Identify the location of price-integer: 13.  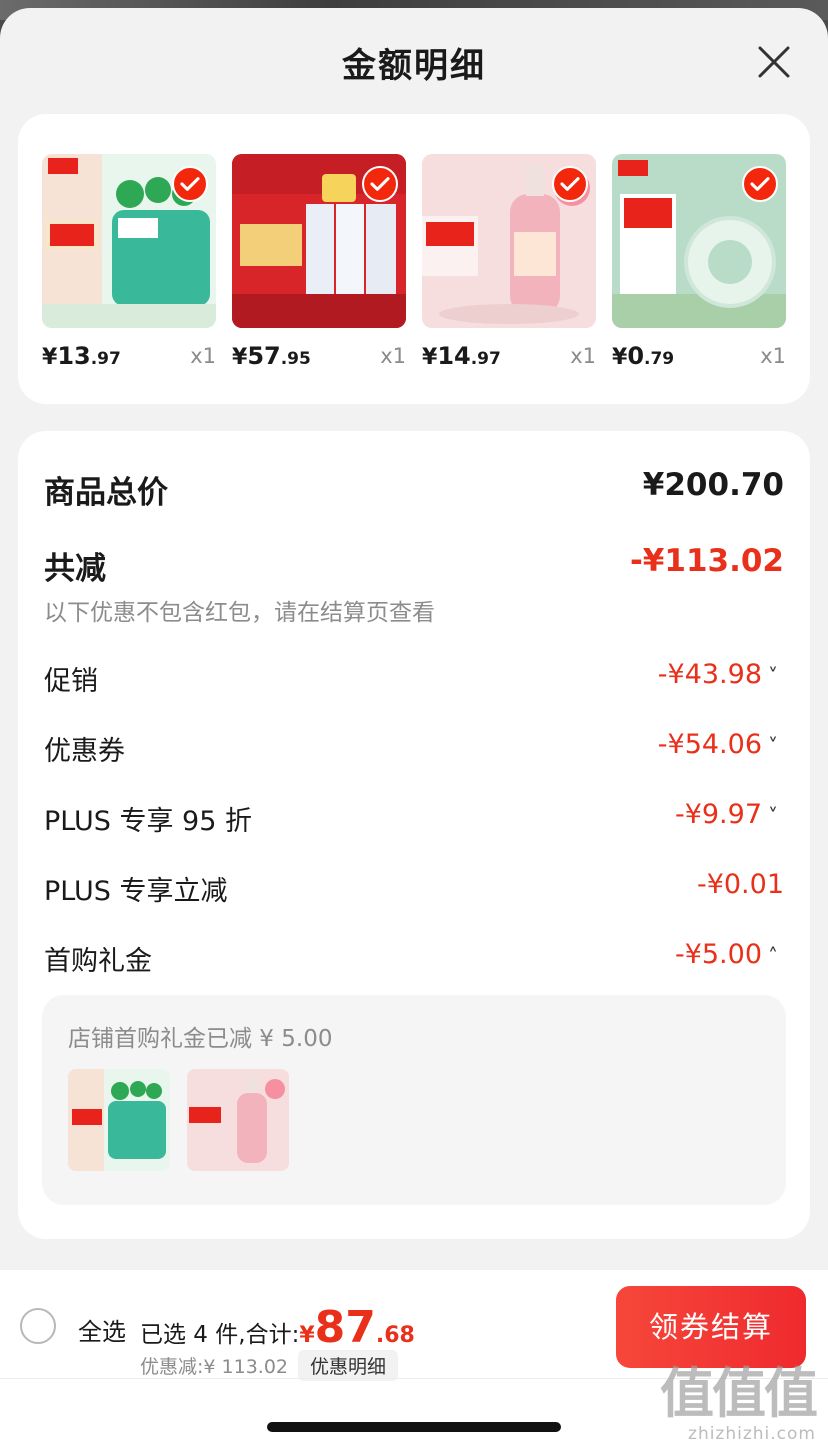
(74, 356).